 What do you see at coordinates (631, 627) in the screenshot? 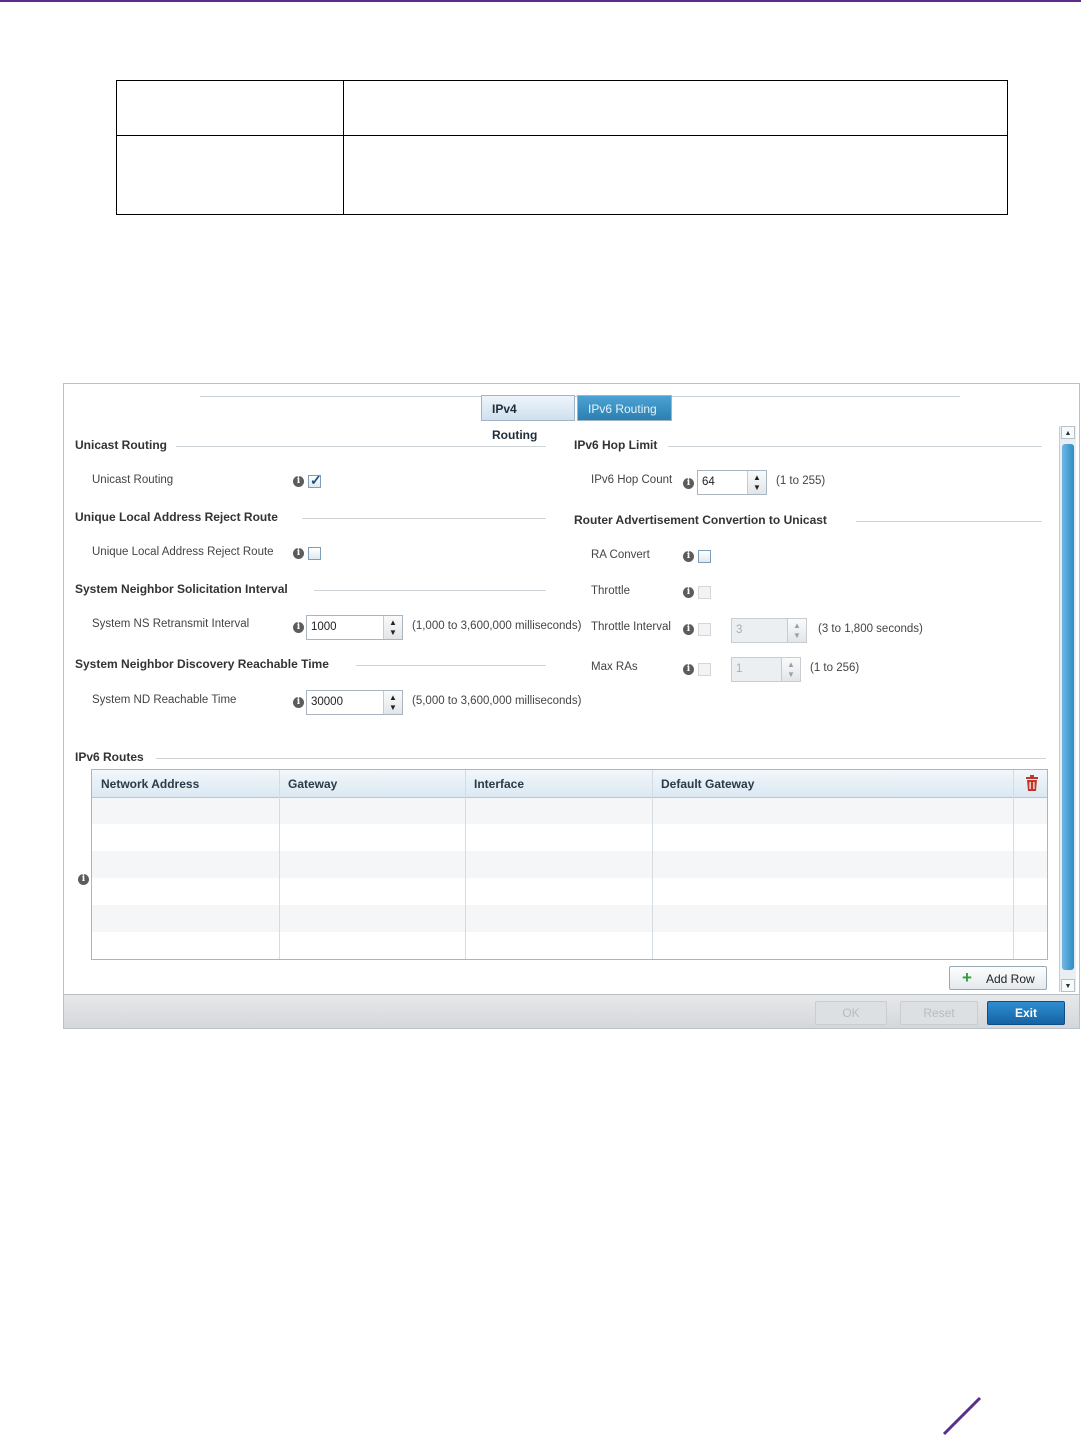
I see `throttle-interval-label: Throttle Interval` at bounding box center [631, 627].